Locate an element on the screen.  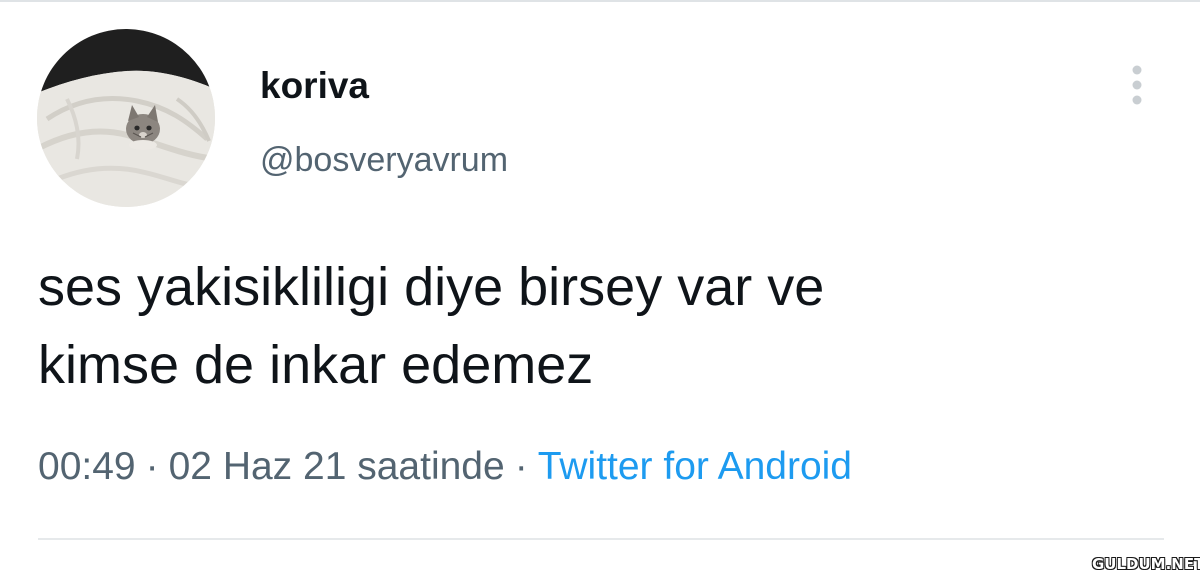
top-border is located at coordinates (600, 1).